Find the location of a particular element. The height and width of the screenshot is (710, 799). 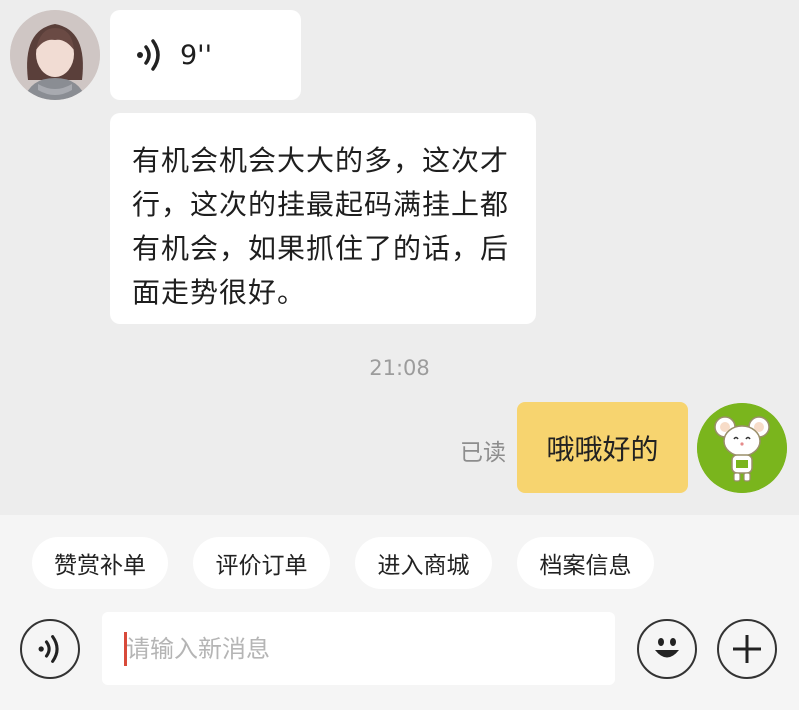

my-avatar is located at coordinates (742, 448).